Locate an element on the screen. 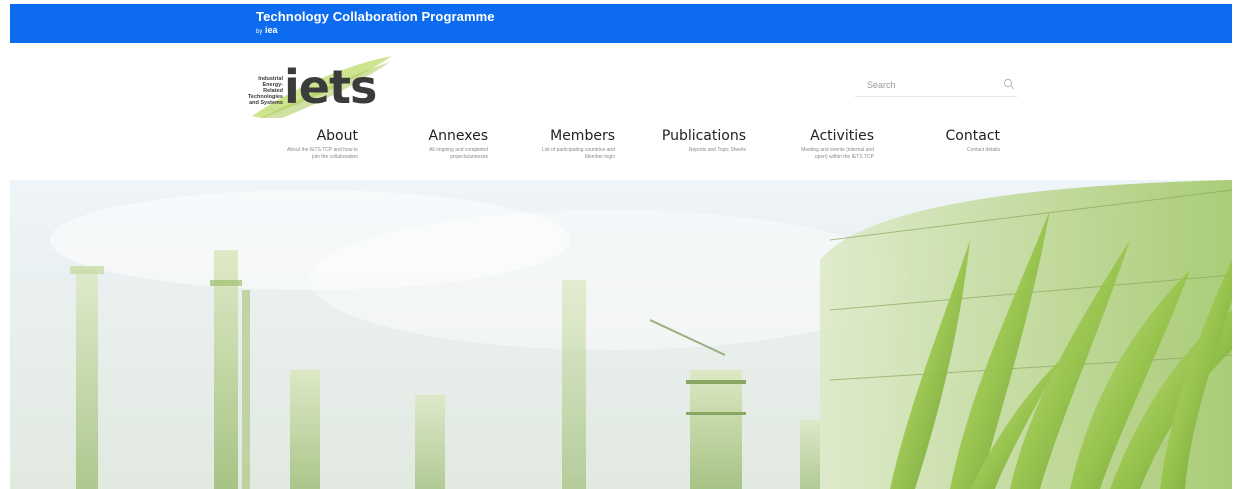 The image size is (1242, 489). nav-label-about: About is located at coordinates (306, 136).